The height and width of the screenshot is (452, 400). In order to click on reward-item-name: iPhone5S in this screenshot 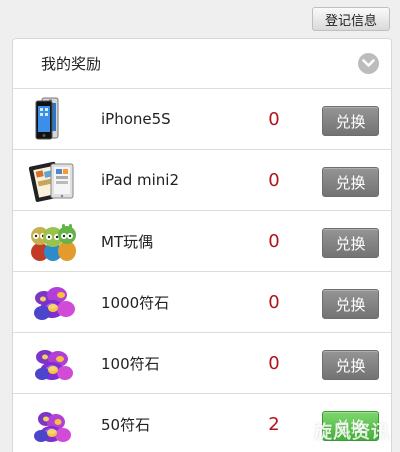, I will do `click(136, 119)`.